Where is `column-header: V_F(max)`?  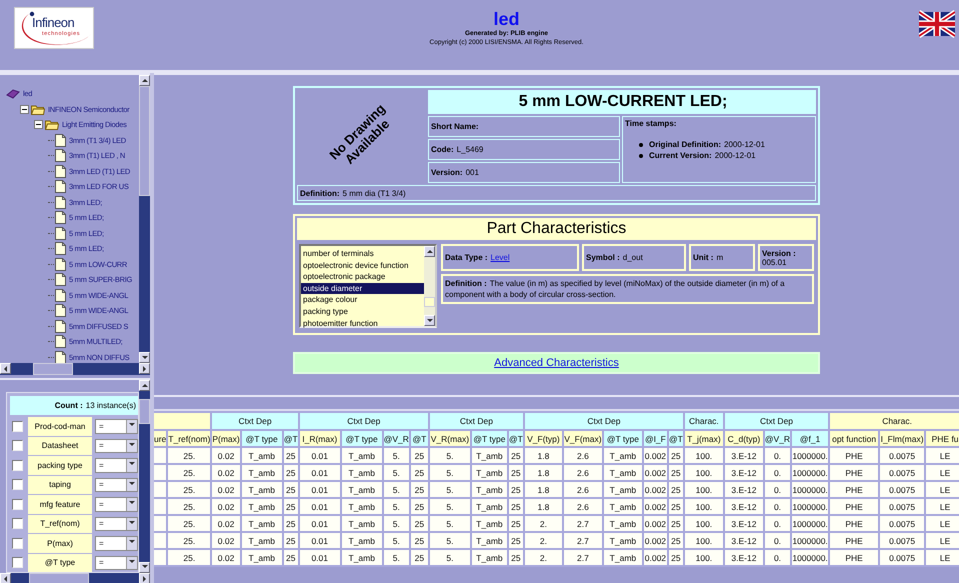
column-header: V_F(max) is located at coordinates (583, 438).